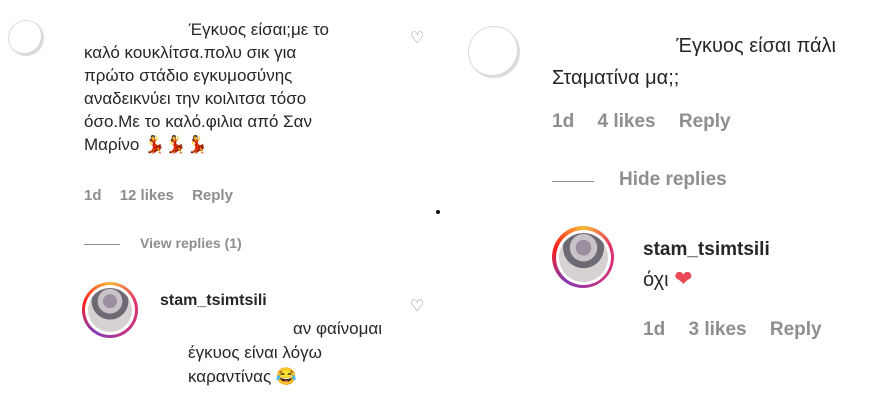  What do you see at coordinates (656, 280) in the screenshot?
I see `reply-line: όχι` at bounding box center [656, 280].